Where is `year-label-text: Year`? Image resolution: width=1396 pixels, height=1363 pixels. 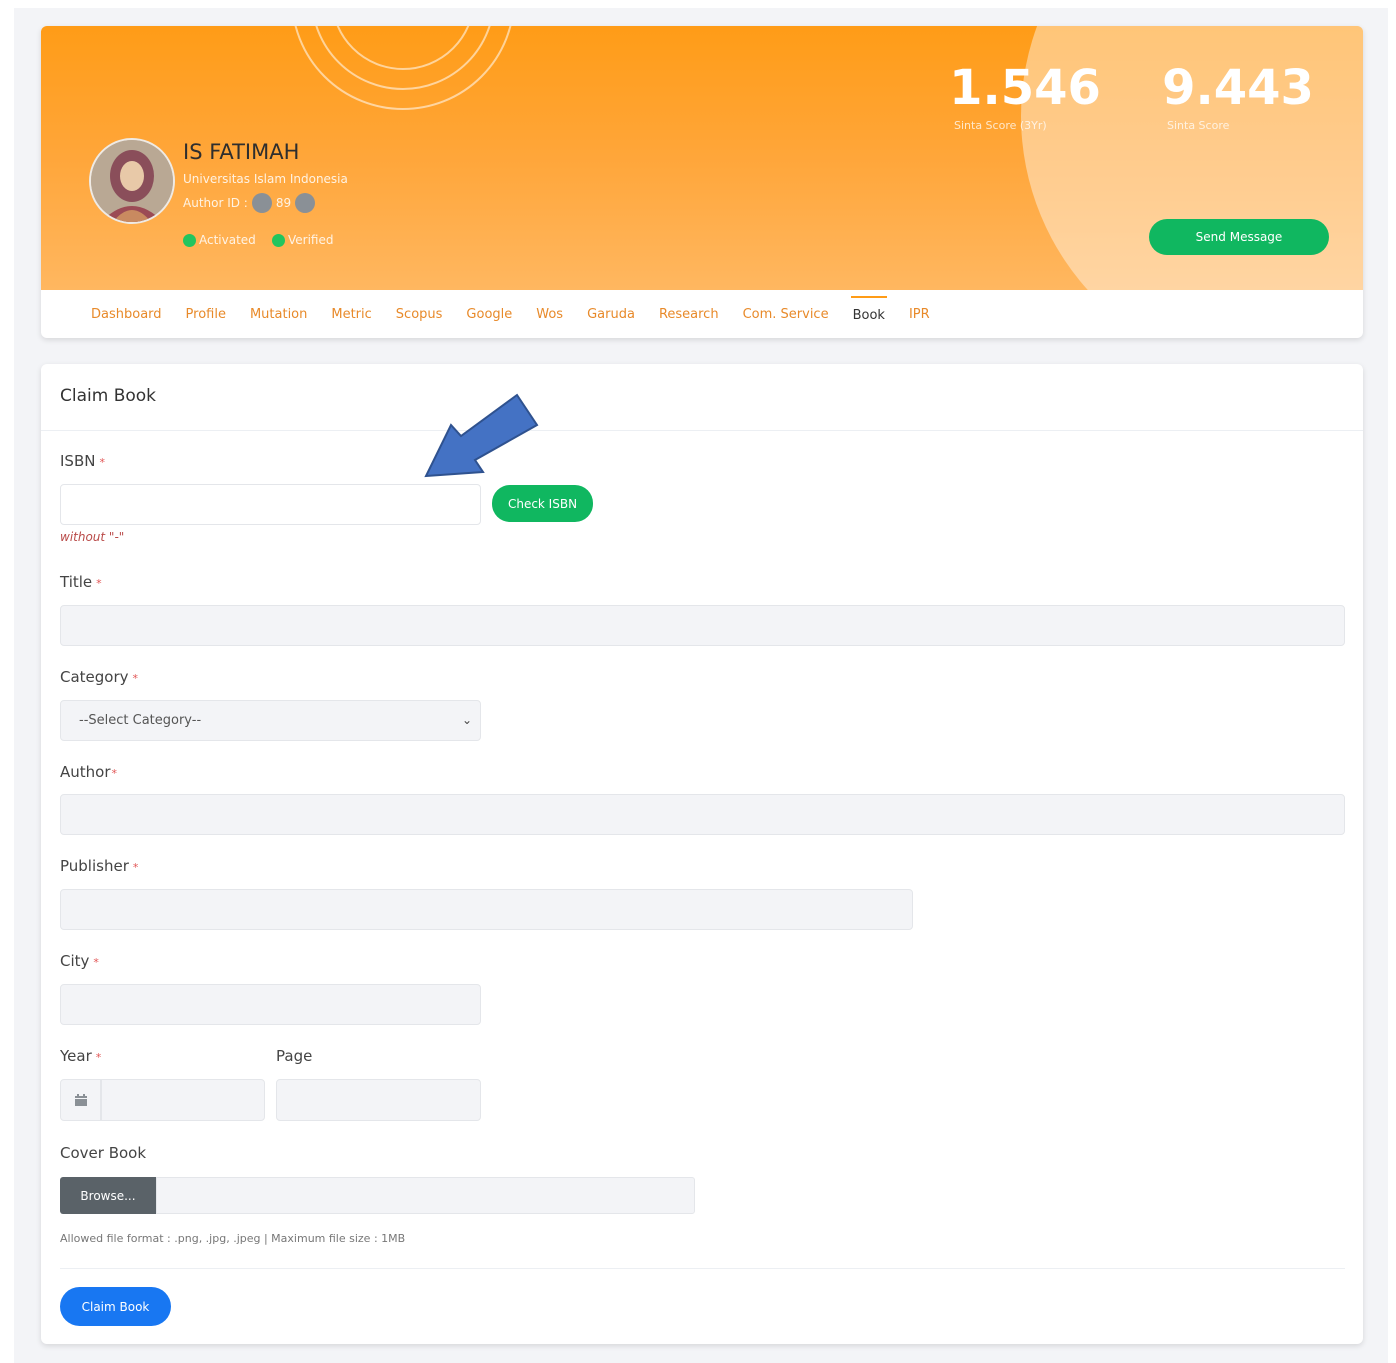
year-label-text: Year is located at coordinates (76, 1056).